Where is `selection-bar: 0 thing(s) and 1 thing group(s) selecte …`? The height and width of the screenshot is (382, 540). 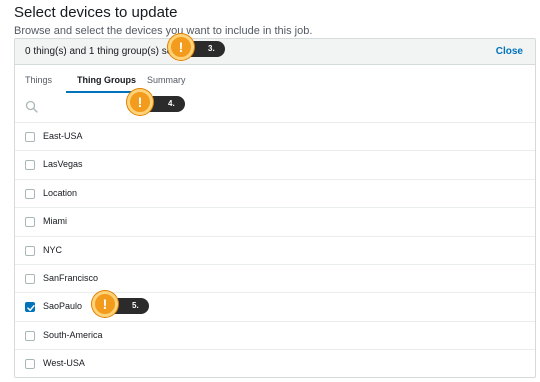 selection-bar: 0 thing(s) and 1 thing group(s) selecte … is located at coordinates (275, 52).